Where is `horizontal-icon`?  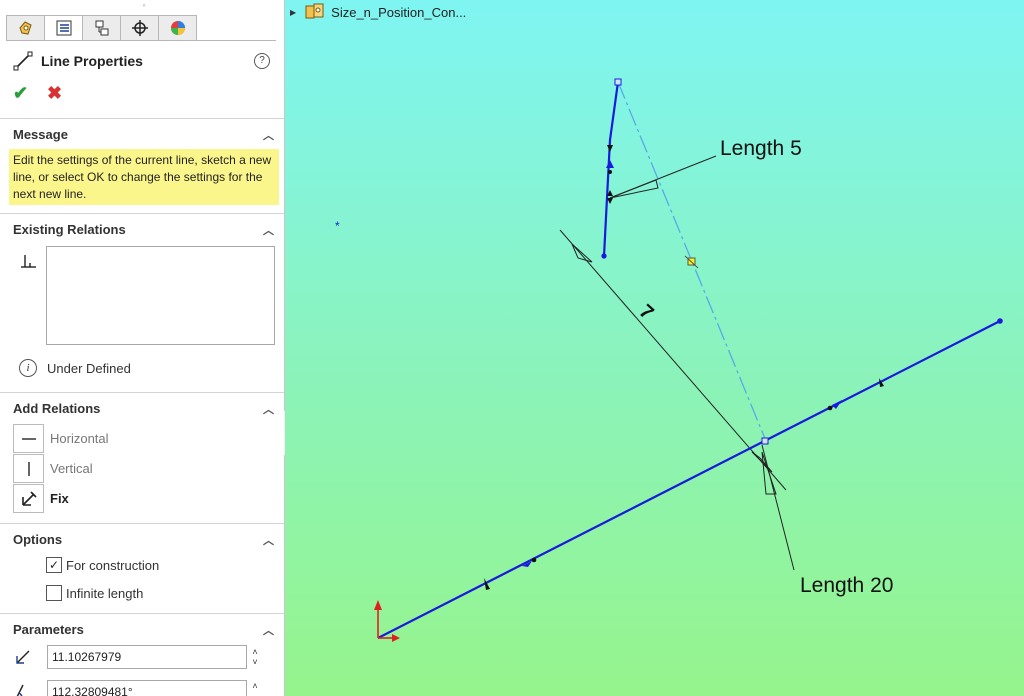 horizontal-icon is located at coordinates (28, 438).